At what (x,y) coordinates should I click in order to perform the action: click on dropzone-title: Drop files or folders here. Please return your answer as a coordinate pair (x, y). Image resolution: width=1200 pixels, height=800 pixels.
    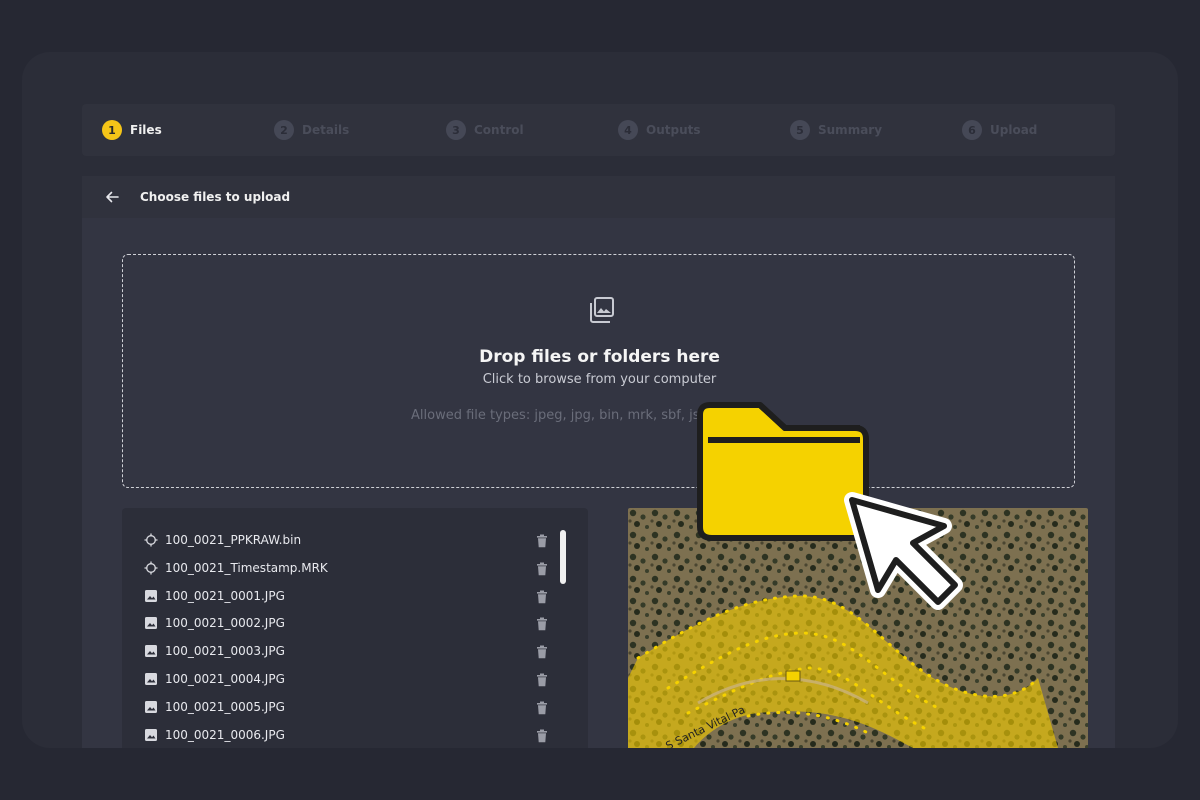
    Looking at the image, I should click on (599, 357).